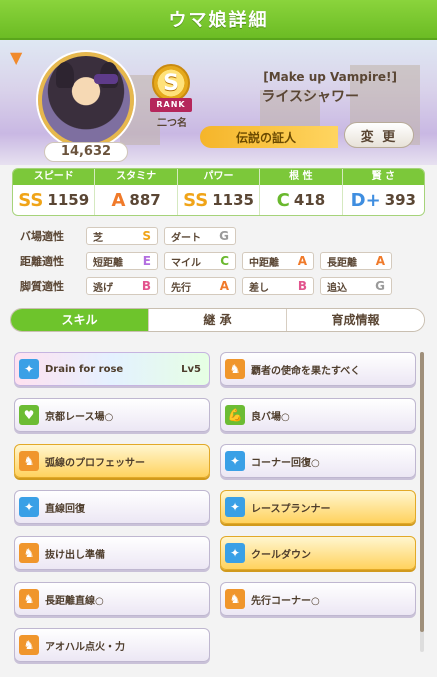  I want to click on evaluation-points: 14,632, so click(86, 152).